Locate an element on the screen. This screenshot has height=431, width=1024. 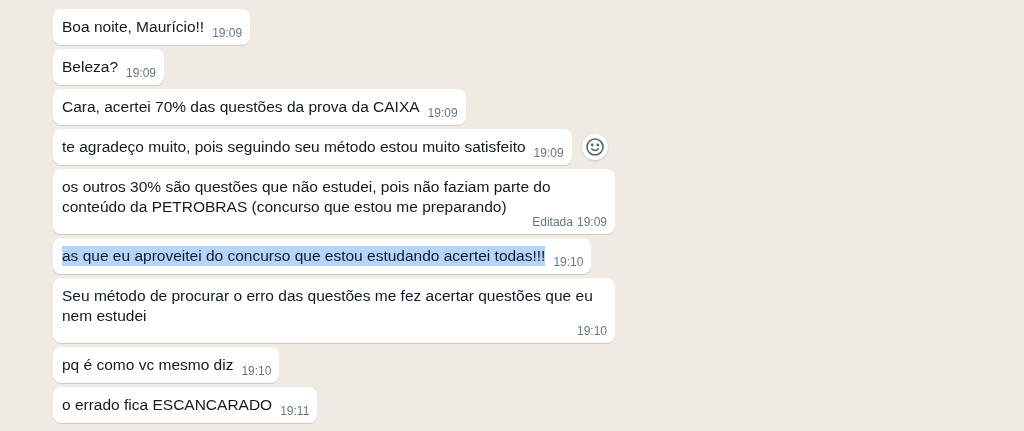
message-text: Boa noite, Maurício!! is located at coordinates (133, 27).